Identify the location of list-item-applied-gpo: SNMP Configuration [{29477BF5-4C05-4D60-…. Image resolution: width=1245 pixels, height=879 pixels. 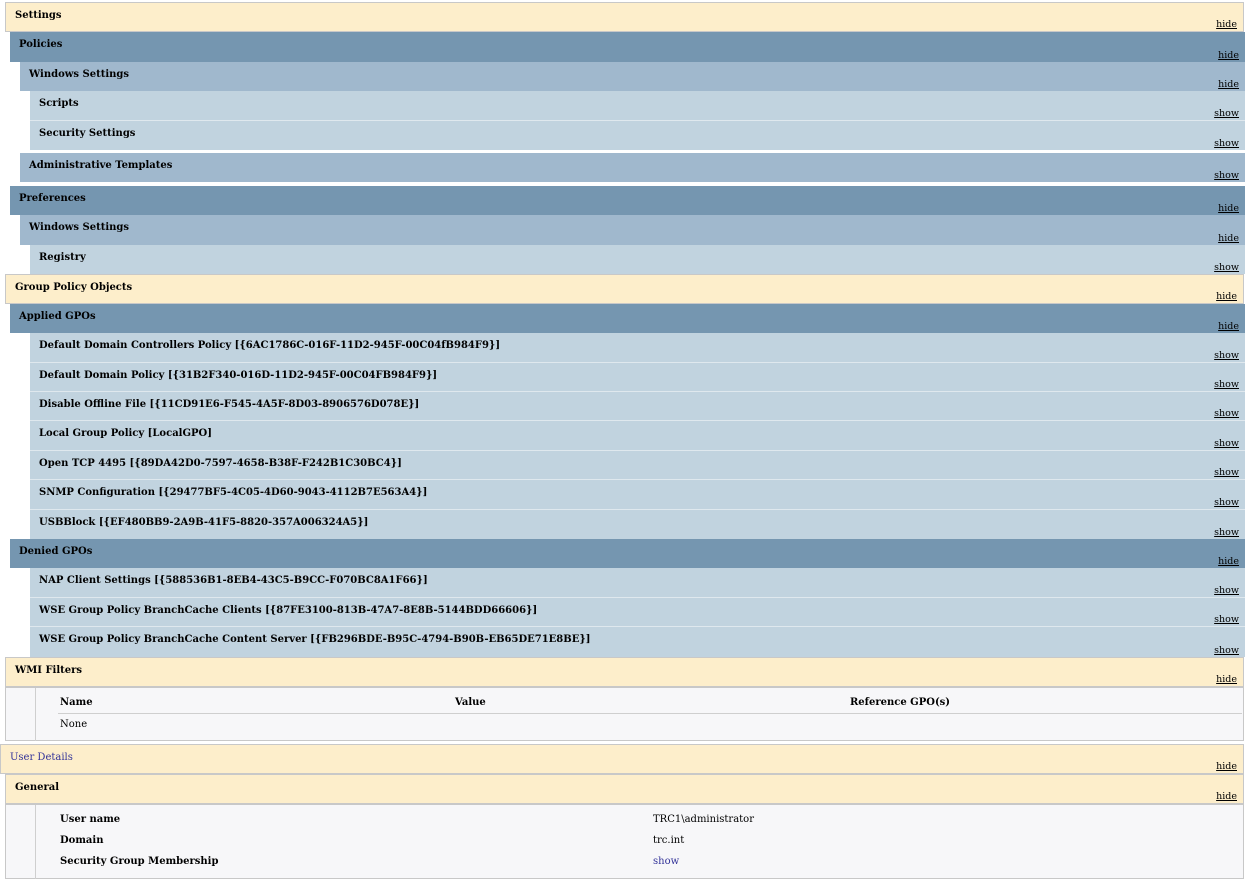
(637, 495).